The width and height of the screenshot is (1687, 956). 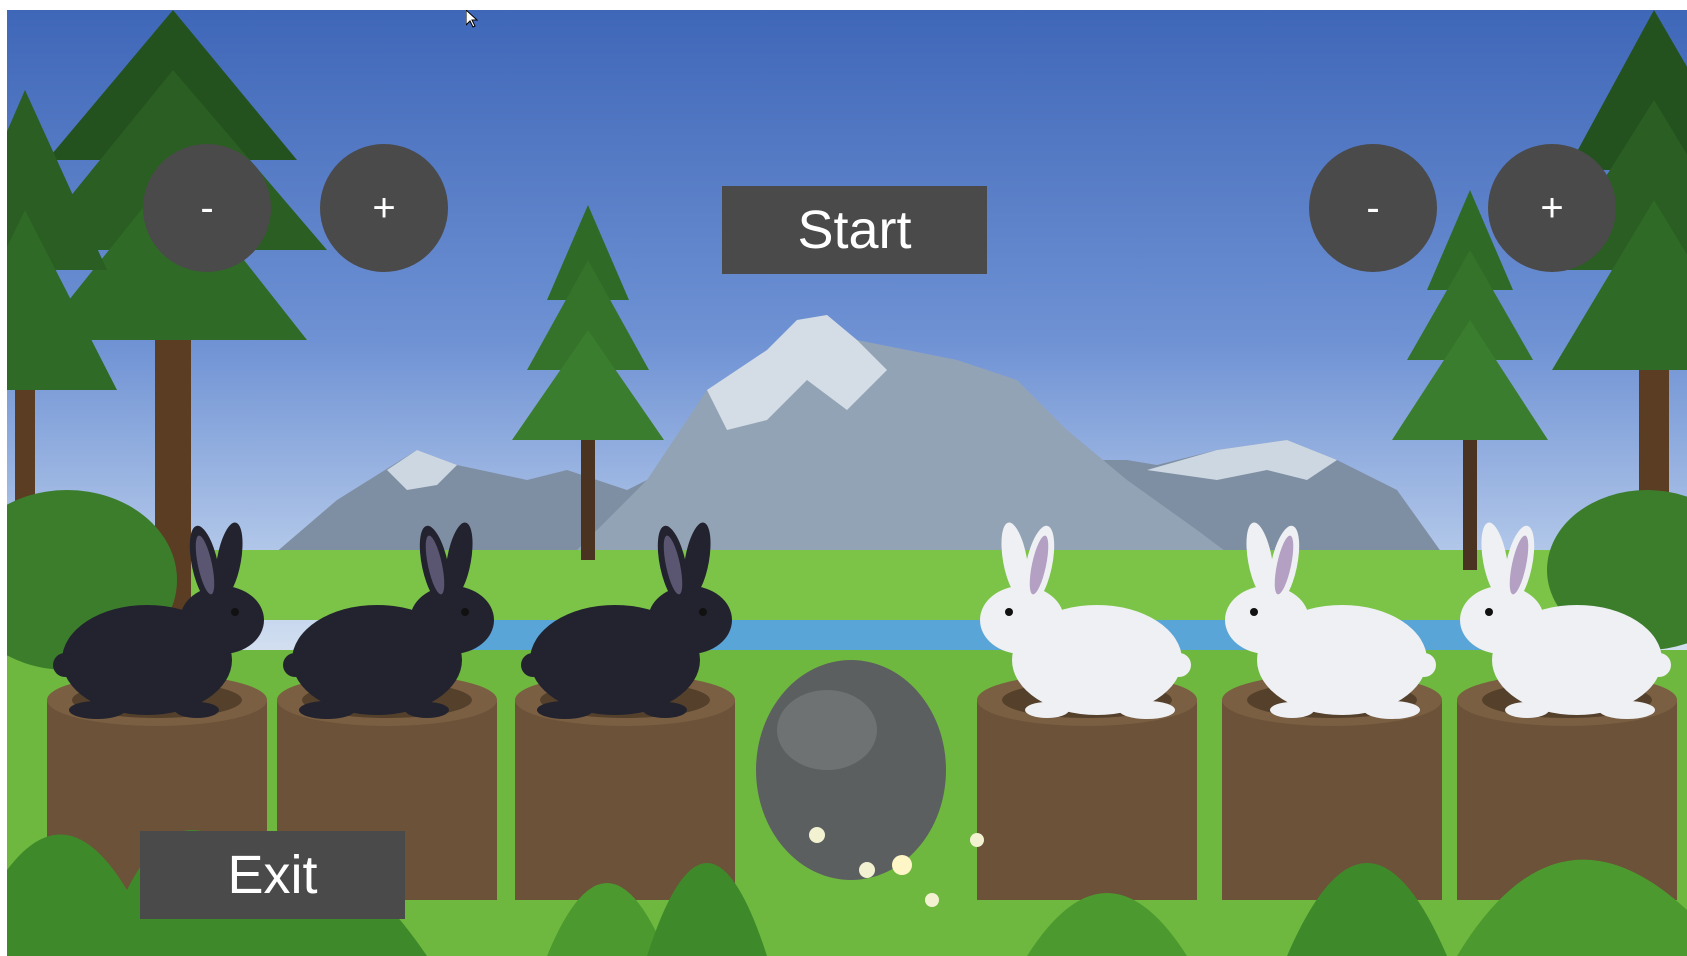 What do you see at coordinates (902, 437) in the screenshot?
I see `mountain-main` at bounding box center [902, 437].